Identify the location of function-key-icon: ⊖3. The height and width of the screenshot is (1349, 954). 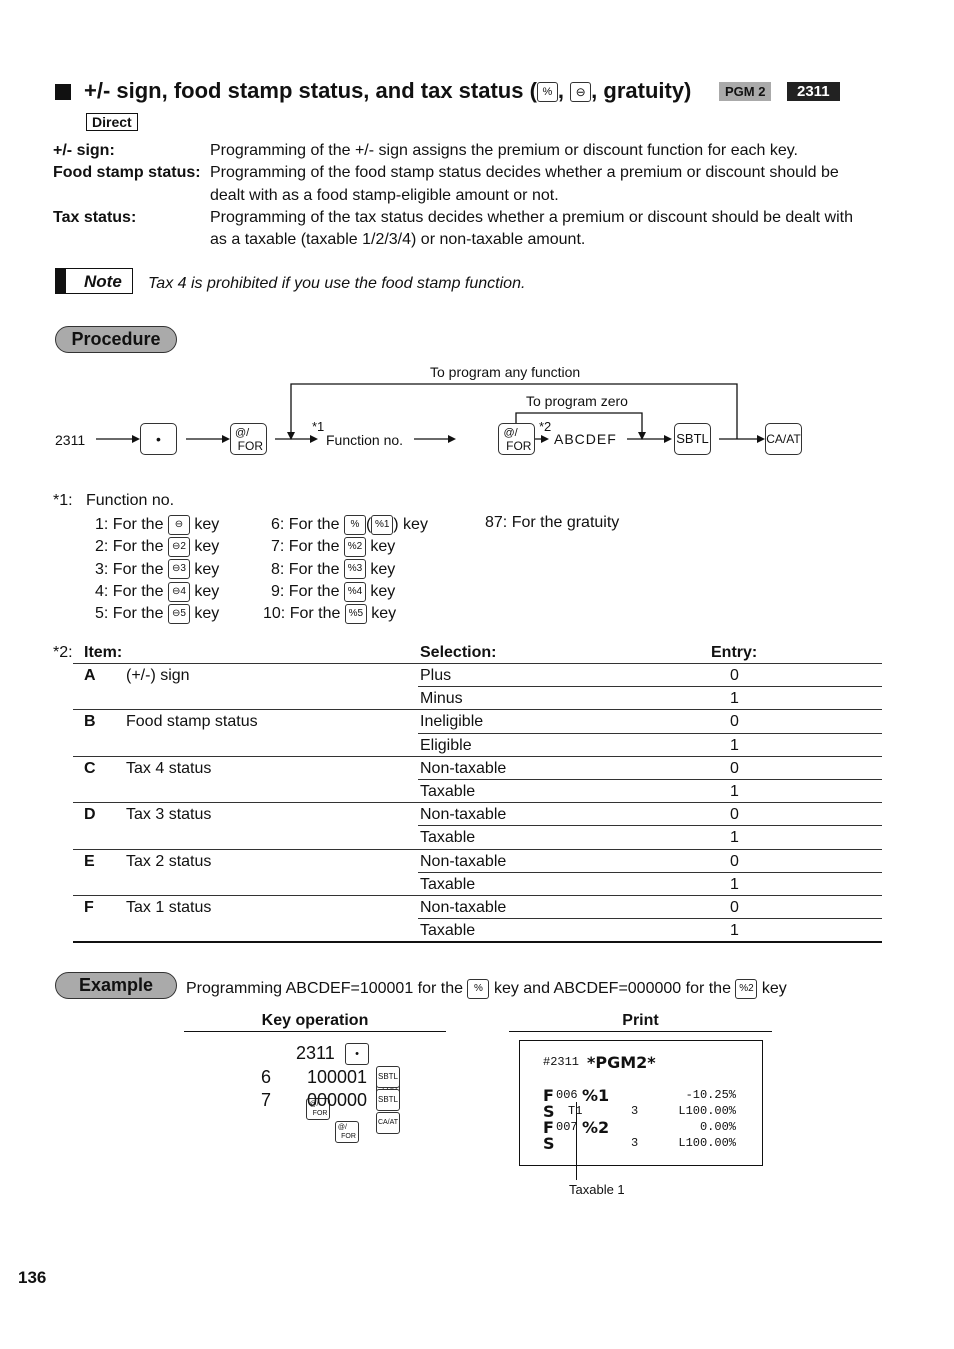
(178, 569).